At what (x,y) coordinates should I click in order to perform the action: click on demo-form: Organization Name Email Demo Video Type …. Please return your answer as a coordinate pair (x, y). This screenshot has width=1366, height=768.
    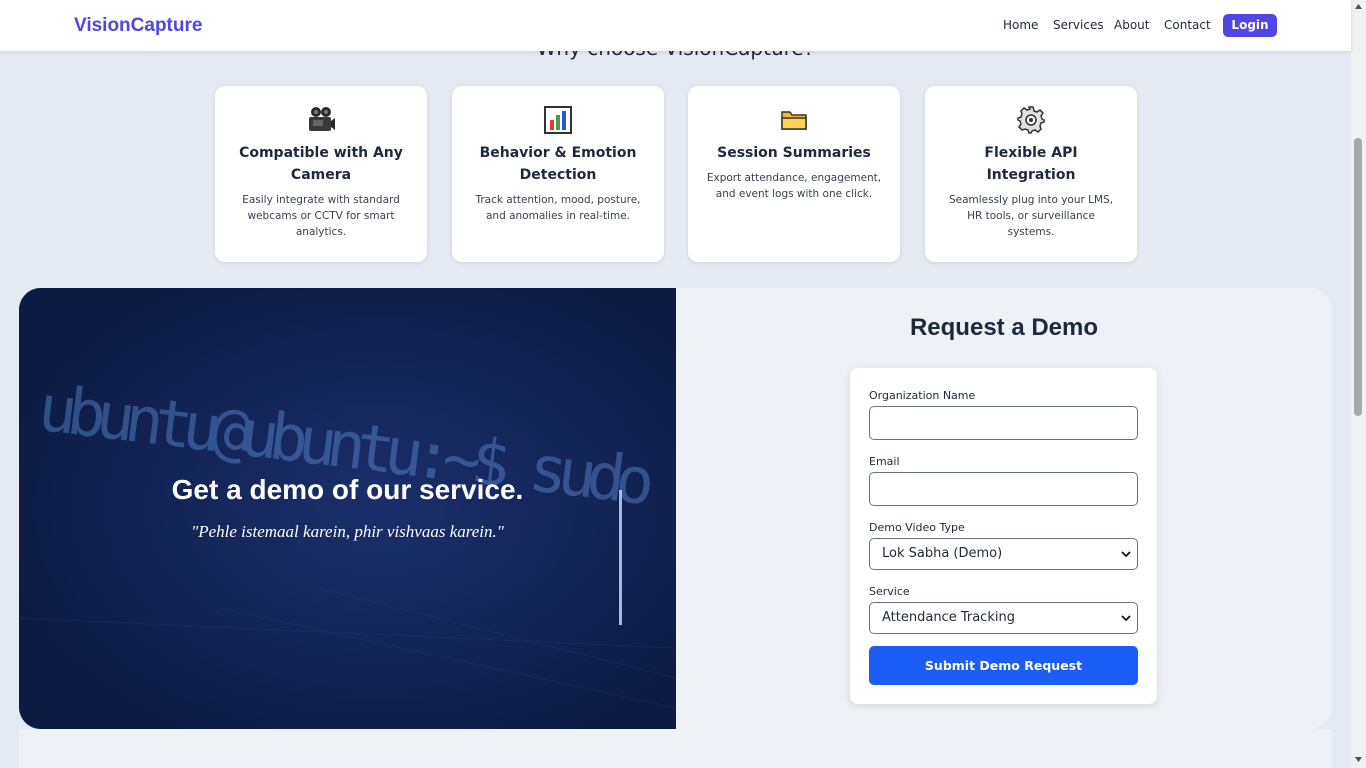
    Looking at the image, I should click on (1003, 536).